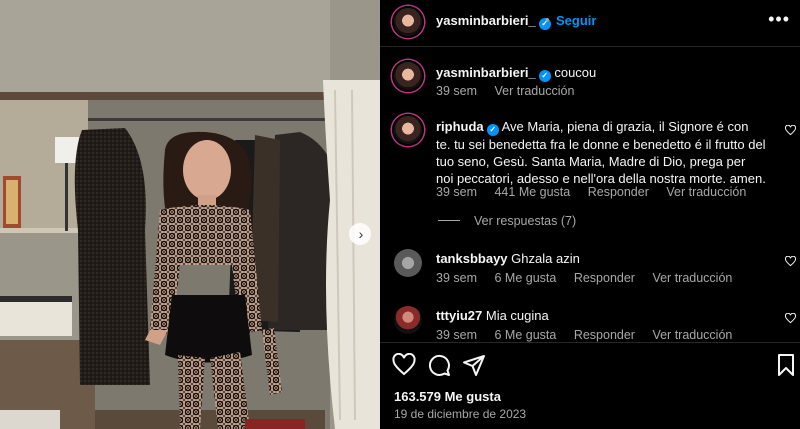 The width and height of the screenshot is (800, 429). I want to click on post-actions: 163.579 Me gusta 19 de diciembre de 2023, so click(590, 385).